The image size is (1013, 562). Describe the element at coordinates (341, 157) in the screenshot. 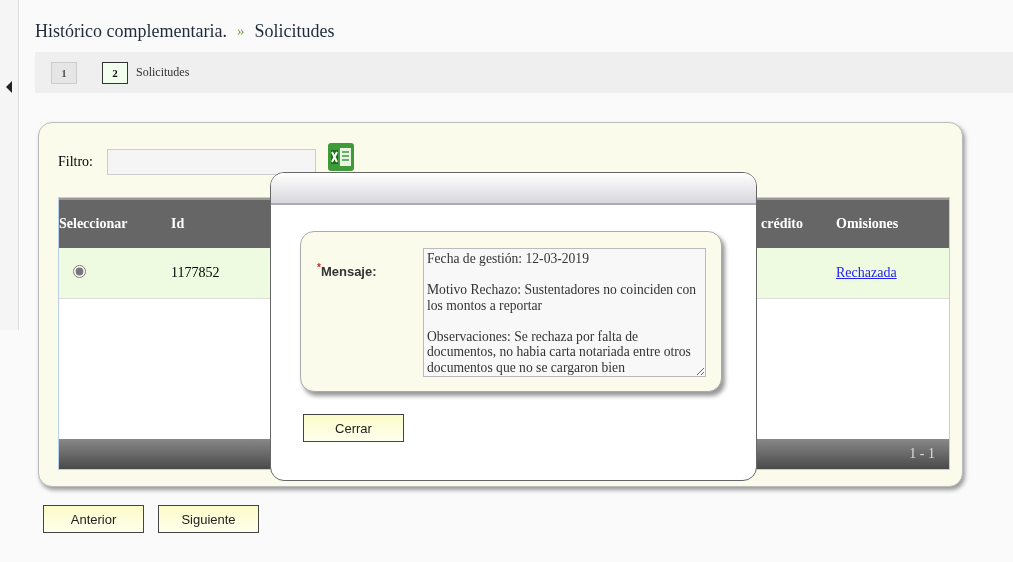

I see `spreadsheet-icon` at that location.